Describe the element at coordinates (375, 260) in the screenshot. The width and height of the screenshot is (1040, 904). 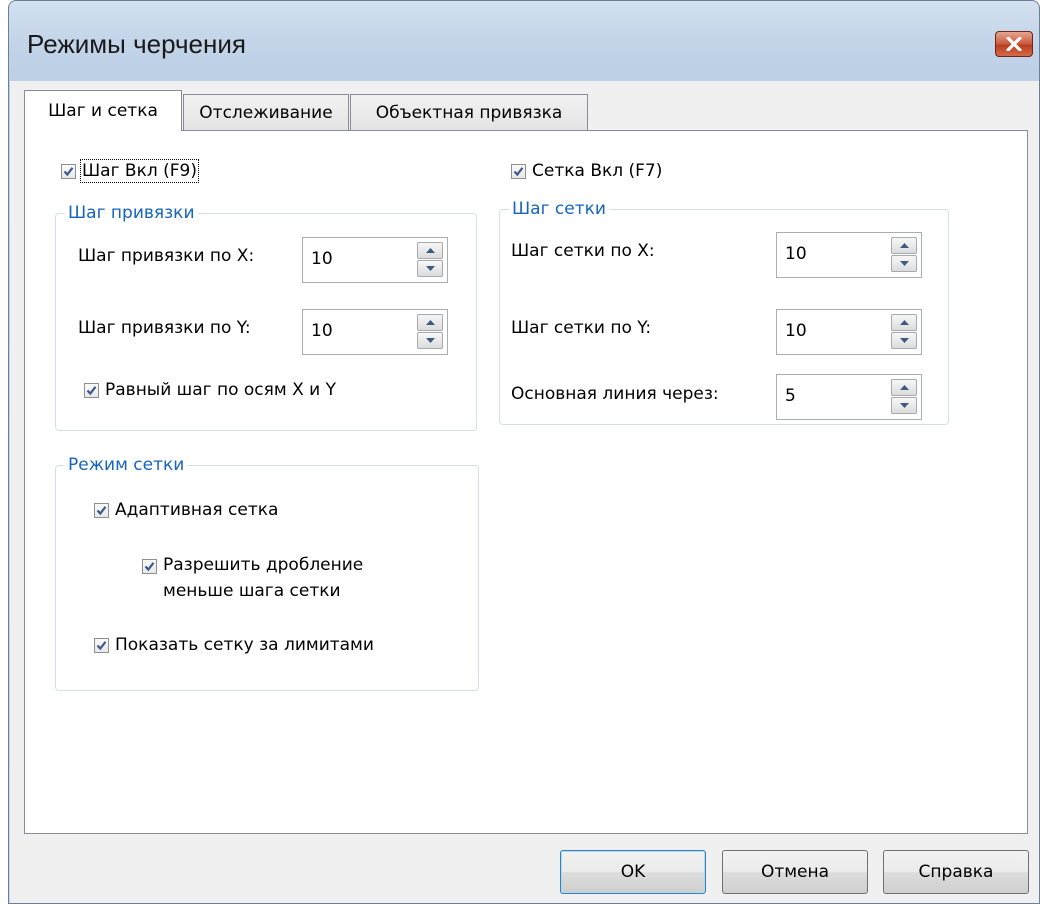
I see `snap-x-spinner: 10` at that location.